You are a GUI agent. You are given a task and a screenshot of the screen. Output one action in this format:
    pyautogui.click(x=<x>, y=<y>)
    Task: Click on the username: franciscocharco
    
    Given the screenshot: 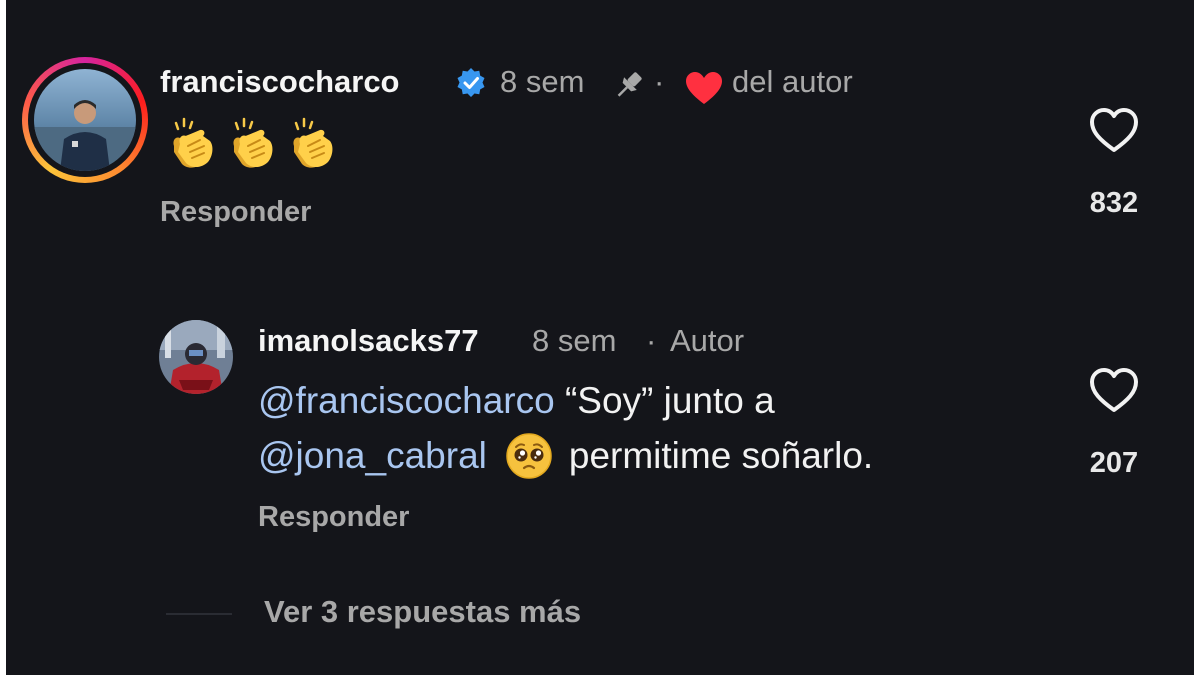 What is the action you would take?
    pyautogui.click(x=280, y=82)
    